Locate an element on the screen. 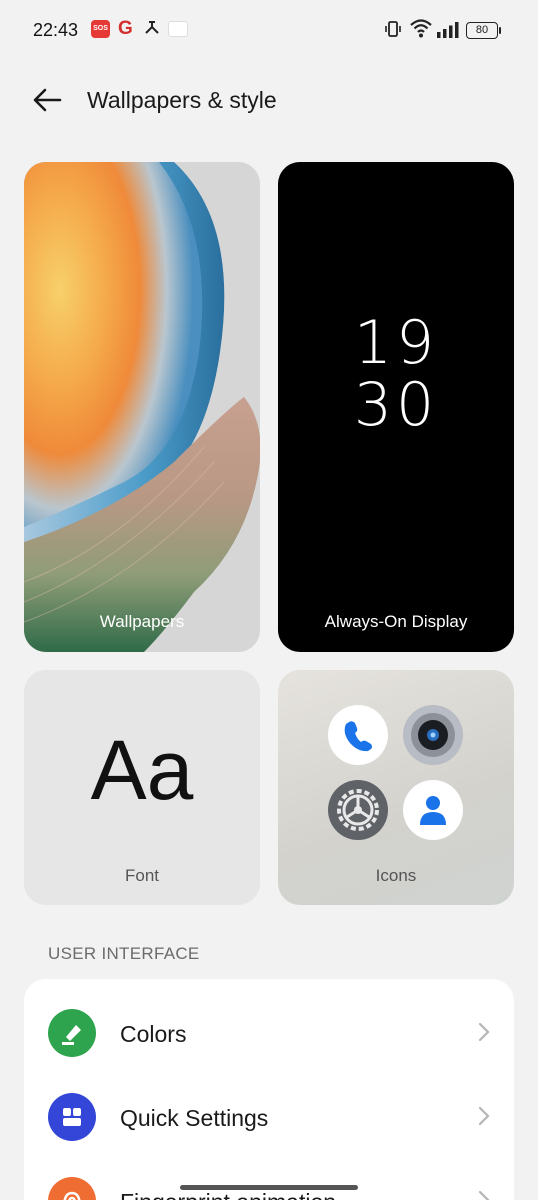 Image resolution: width=538 pixels, height=1200 pixels. back-button is located at coordinates (47, 100).